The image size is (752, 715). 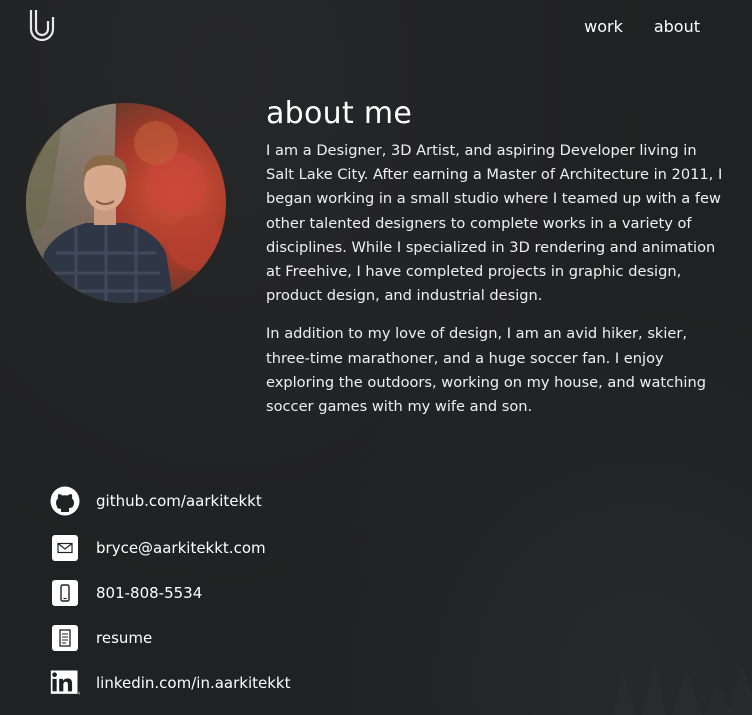 What do you see at coordinates (682, 689) in the screenshot?
I see `background-trees` at bounding box center [682, 689].